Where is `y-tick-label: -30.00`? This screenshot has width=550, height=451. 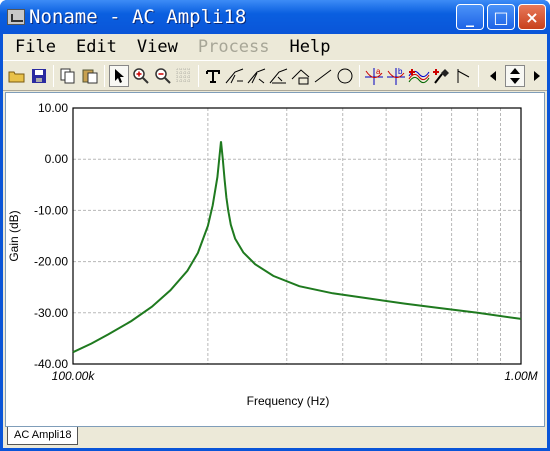 y-tick-label: -30.00 is located at coordinates (51, 313).